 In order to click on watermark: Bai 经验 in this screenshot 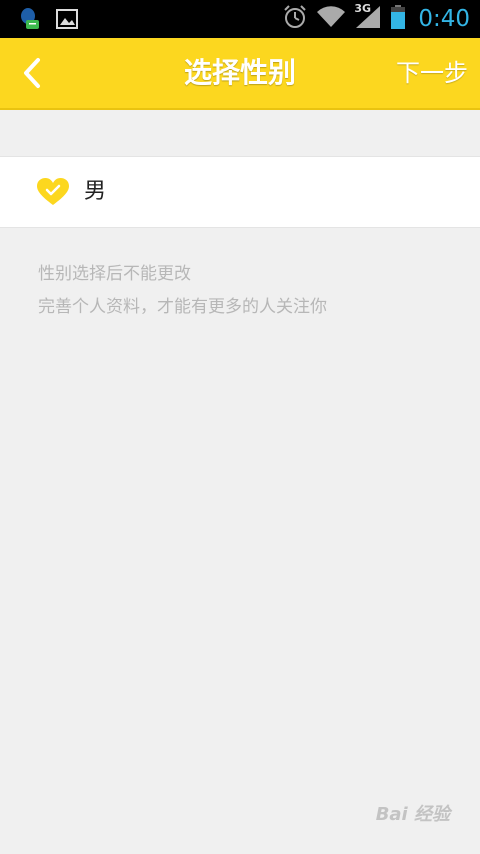, I will do `click(412, 814)`.